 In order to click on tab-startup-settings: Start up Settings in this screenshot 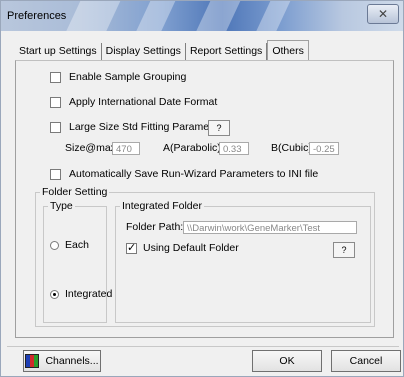, I will do `click(58, 51)`.